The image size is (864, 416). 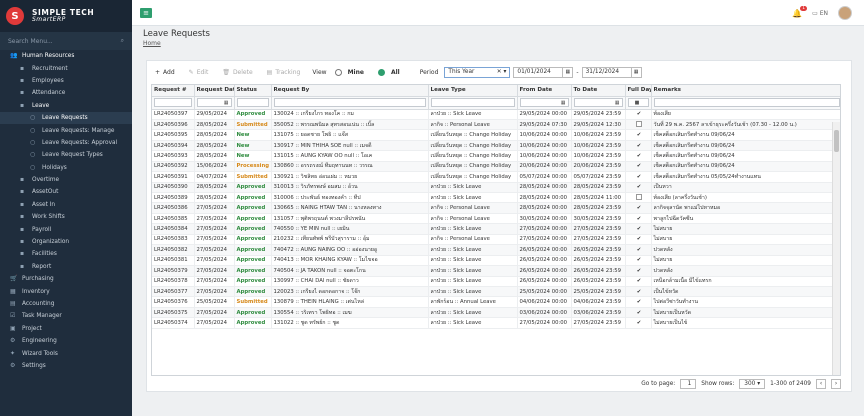 What do you see at coordinates (845, 13) in the screenshot?
I see `avatar` at bounding box center [845, 13].